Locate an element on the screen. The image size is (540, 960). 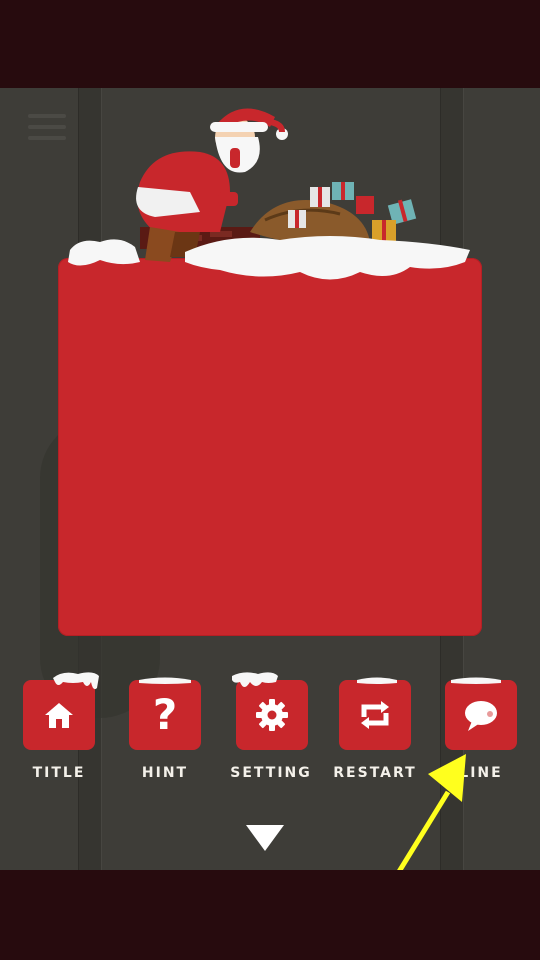
restart-icon is located at coordinates (375, 715).